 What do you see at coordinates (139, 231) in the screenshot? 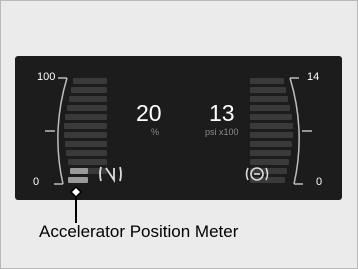
I see `callout-label: Accelerator Position Meter` at bounding box center [139, 231].